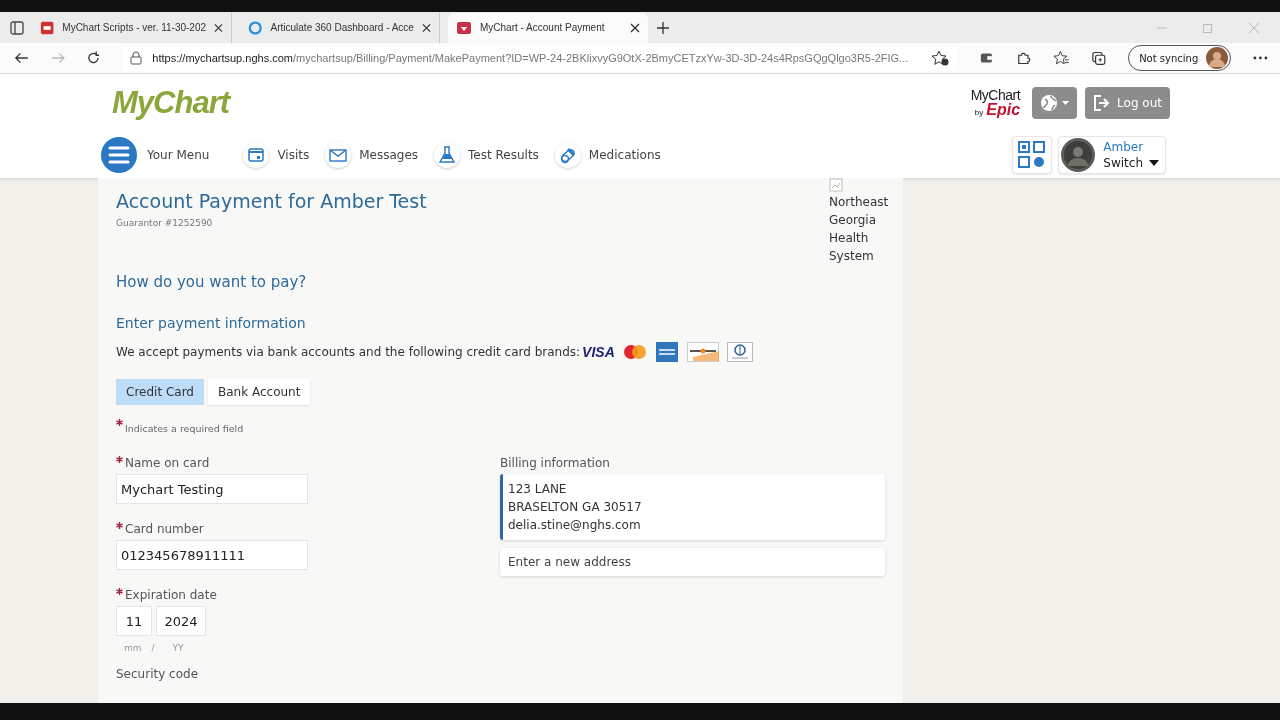 The image size is (1280, 720). Describe the element at coordinates (271, 201) in the screenshot. I see `page-title: Account Payment for Amber Test` at that location.